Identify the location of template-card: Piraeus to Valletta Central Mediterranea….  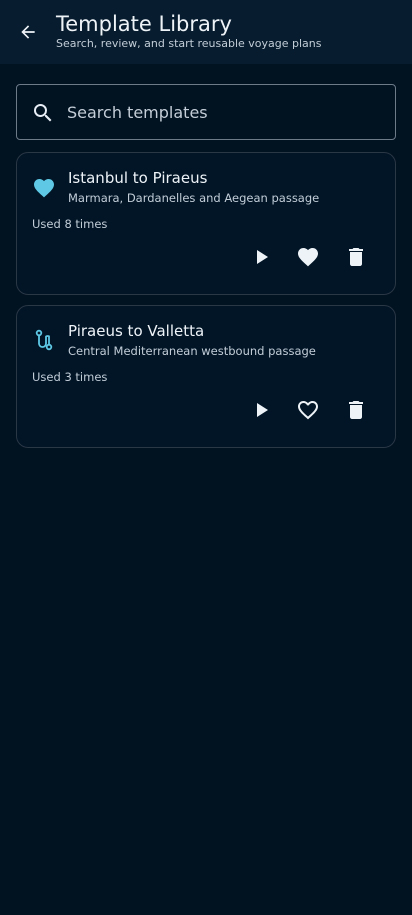
(206, 376).